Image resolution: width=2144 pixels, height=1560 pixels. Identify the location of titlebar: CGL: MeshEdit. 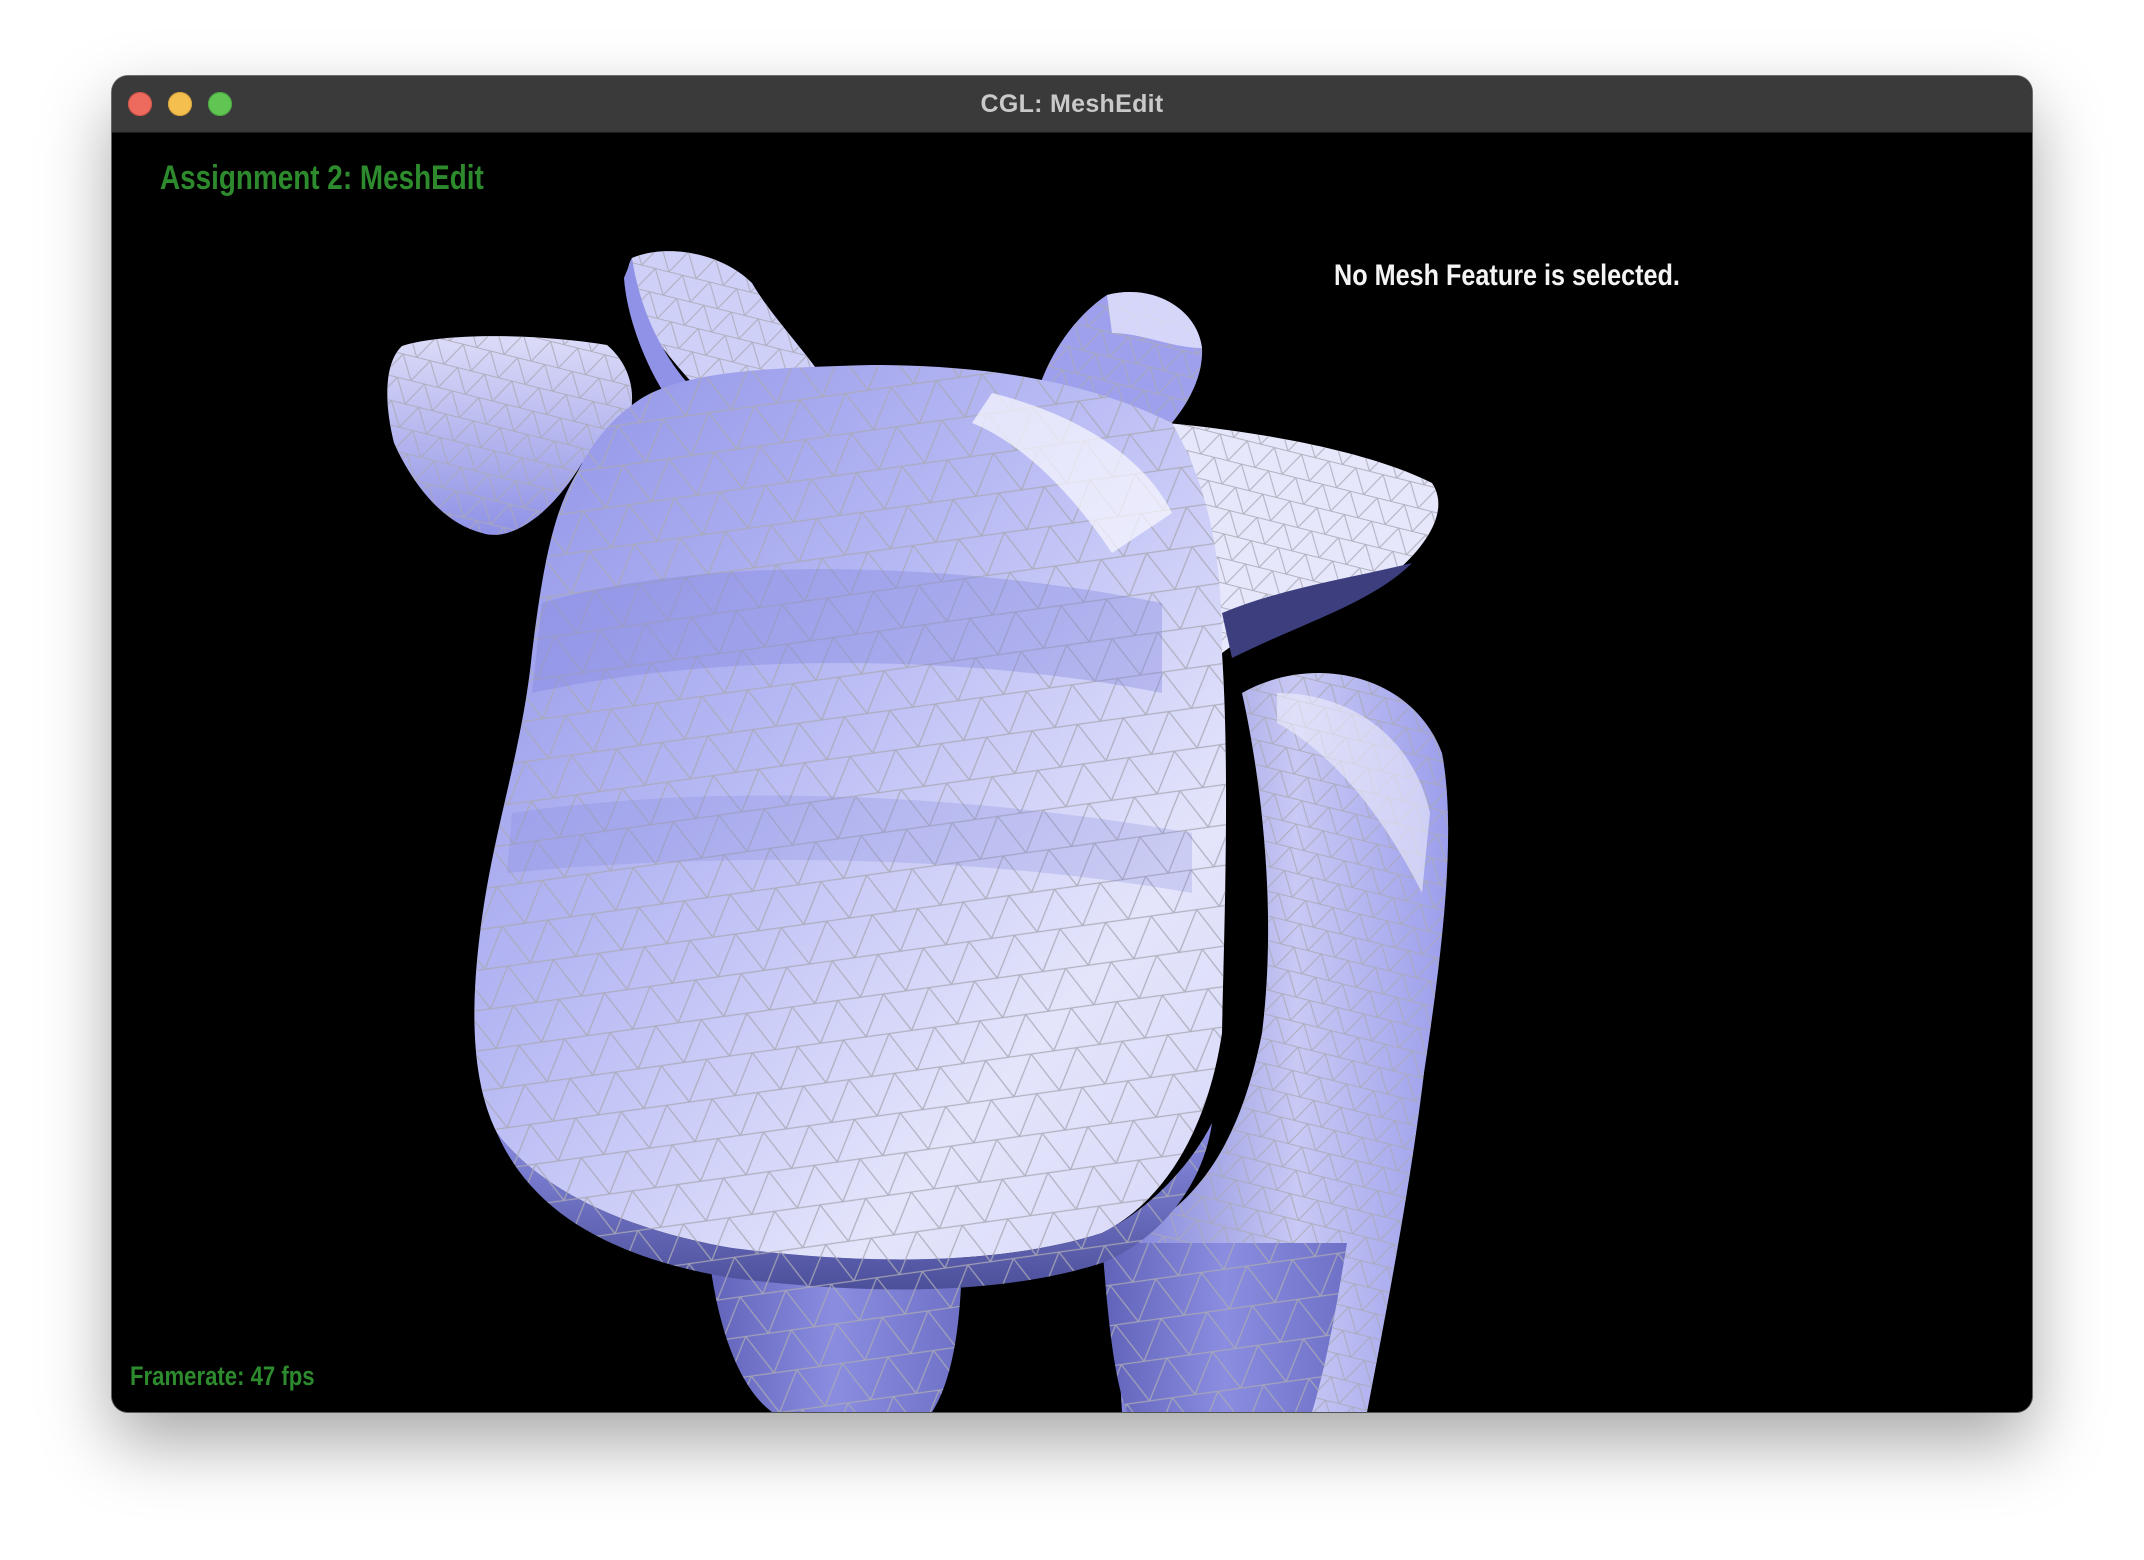
(1072, 104).